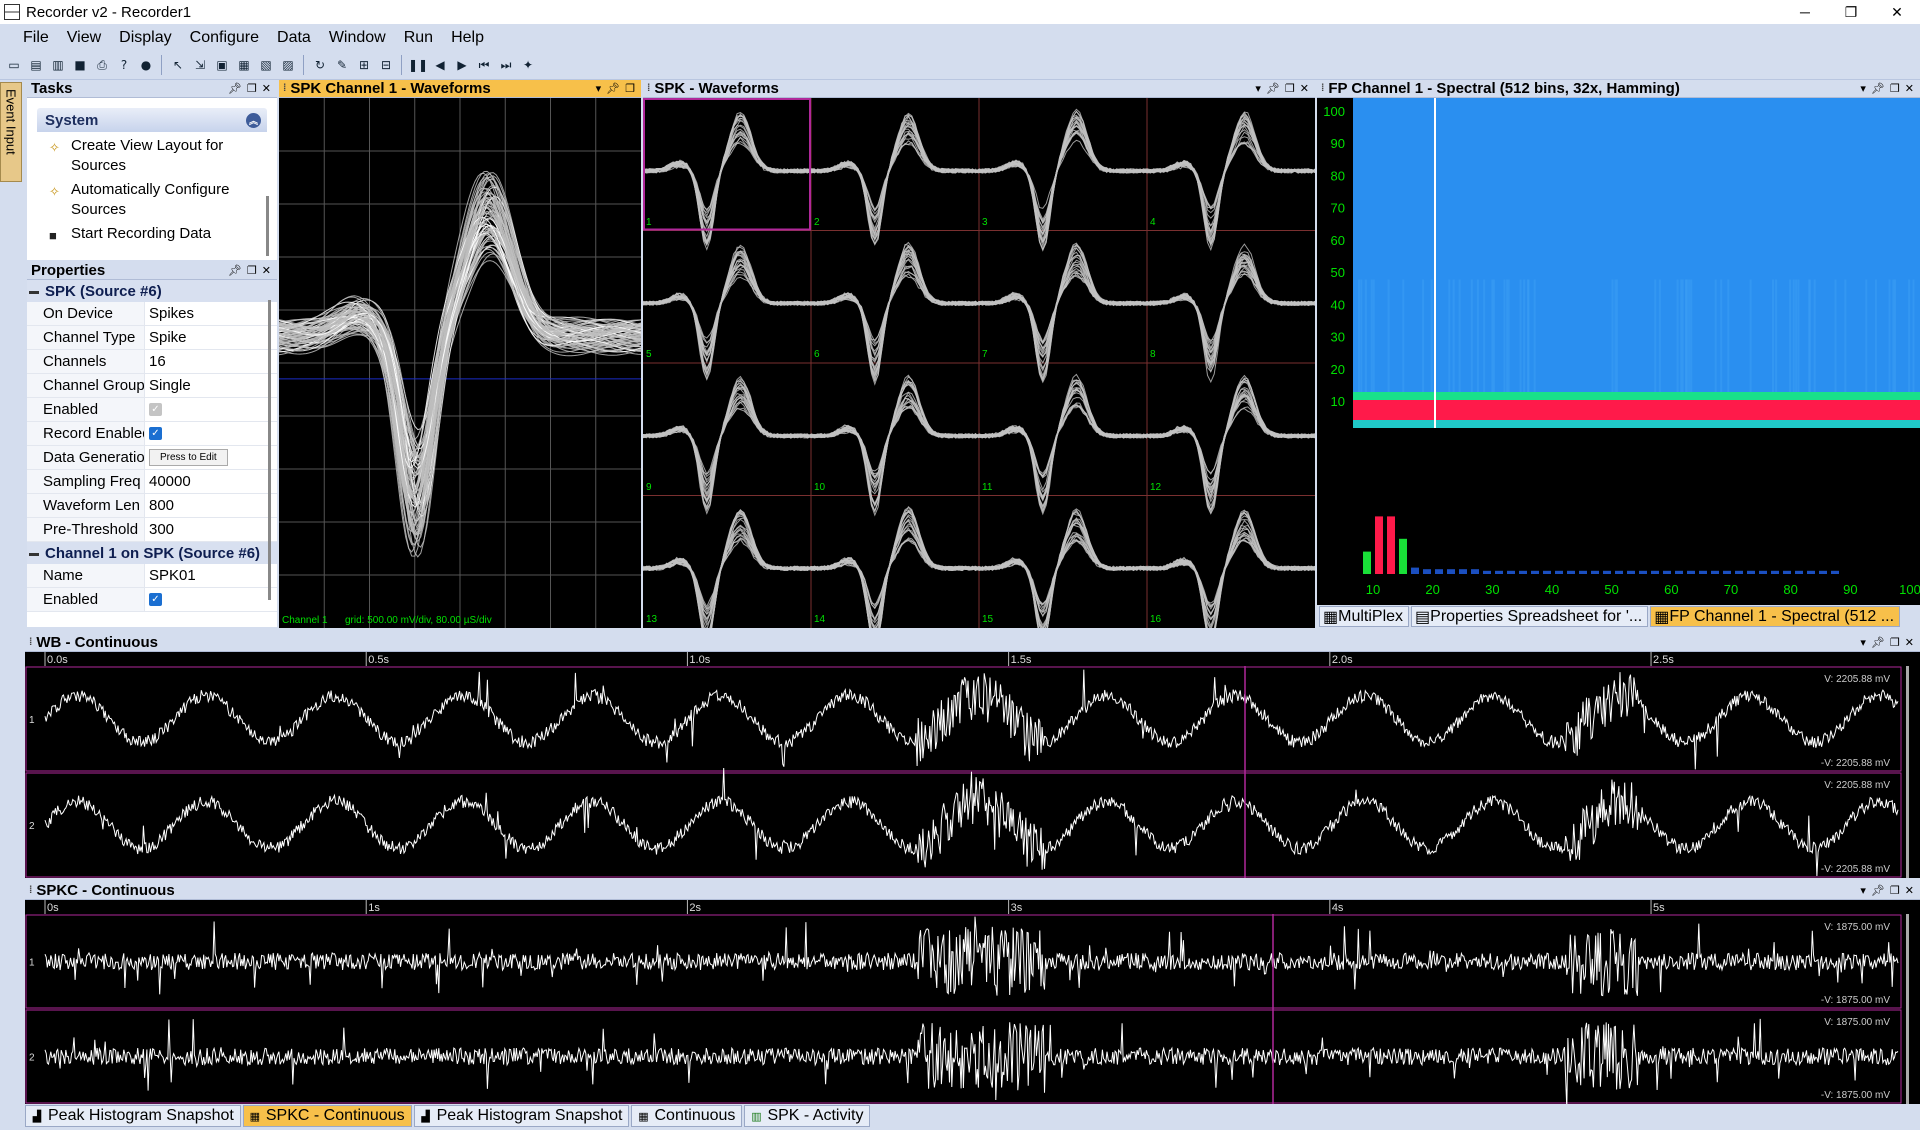  What do you see at coordinates (155, 433) in the screenshot?
I see `record-enabled-checkbox: ✓` at bounding box center [155, 433].